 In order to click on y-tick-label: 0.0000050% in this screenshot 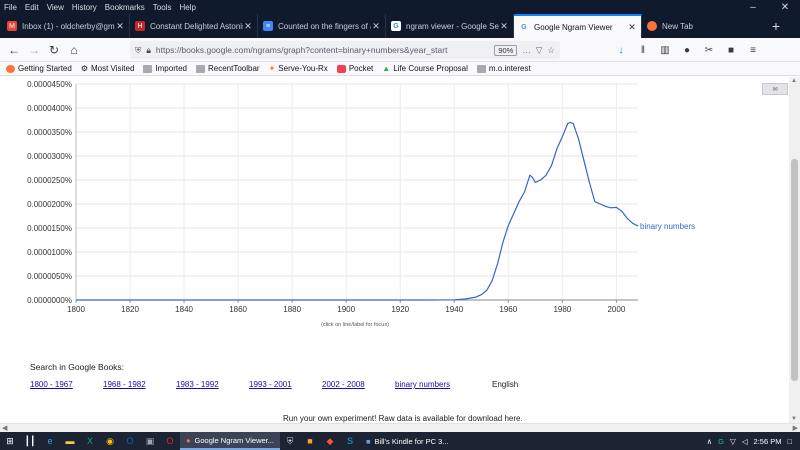, I will do `click(49, 276)`.